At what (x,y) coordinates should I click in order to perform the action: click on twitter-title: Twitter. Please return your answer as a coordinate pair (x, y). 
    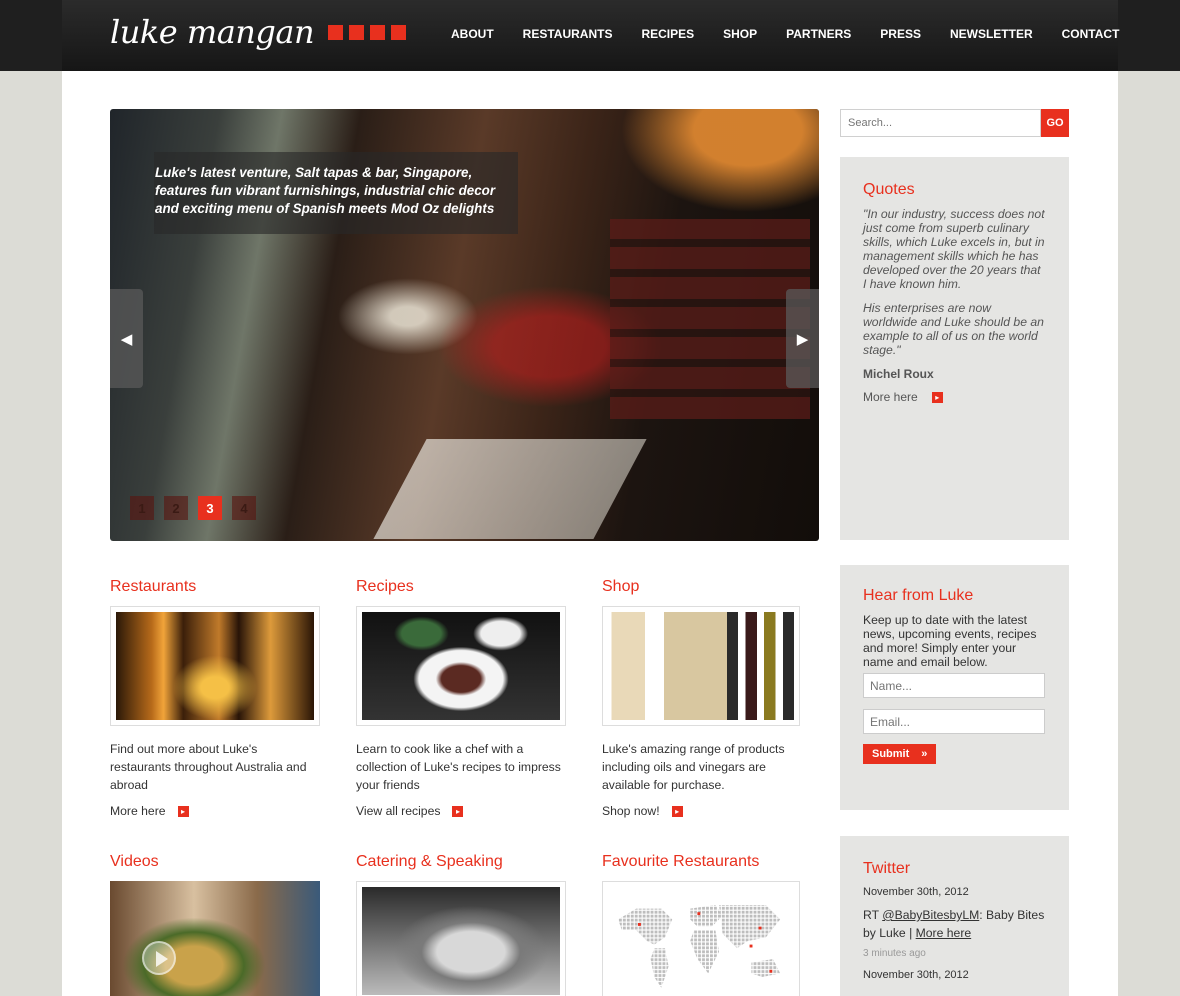
    Looking at the image, I should click on (887, 868).